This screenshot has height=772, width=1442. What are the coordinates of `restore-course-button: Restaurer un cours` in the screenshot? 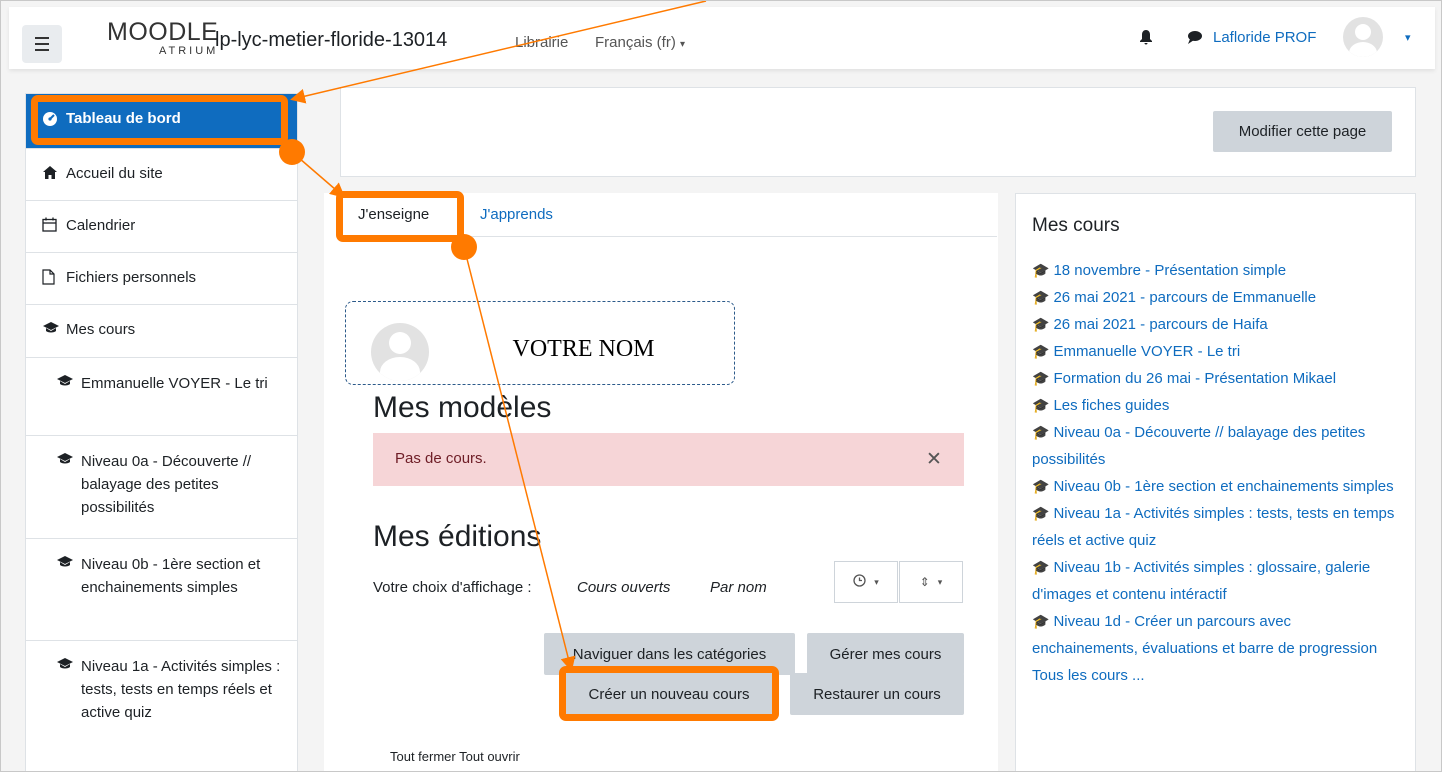 It's located at (877, 694).